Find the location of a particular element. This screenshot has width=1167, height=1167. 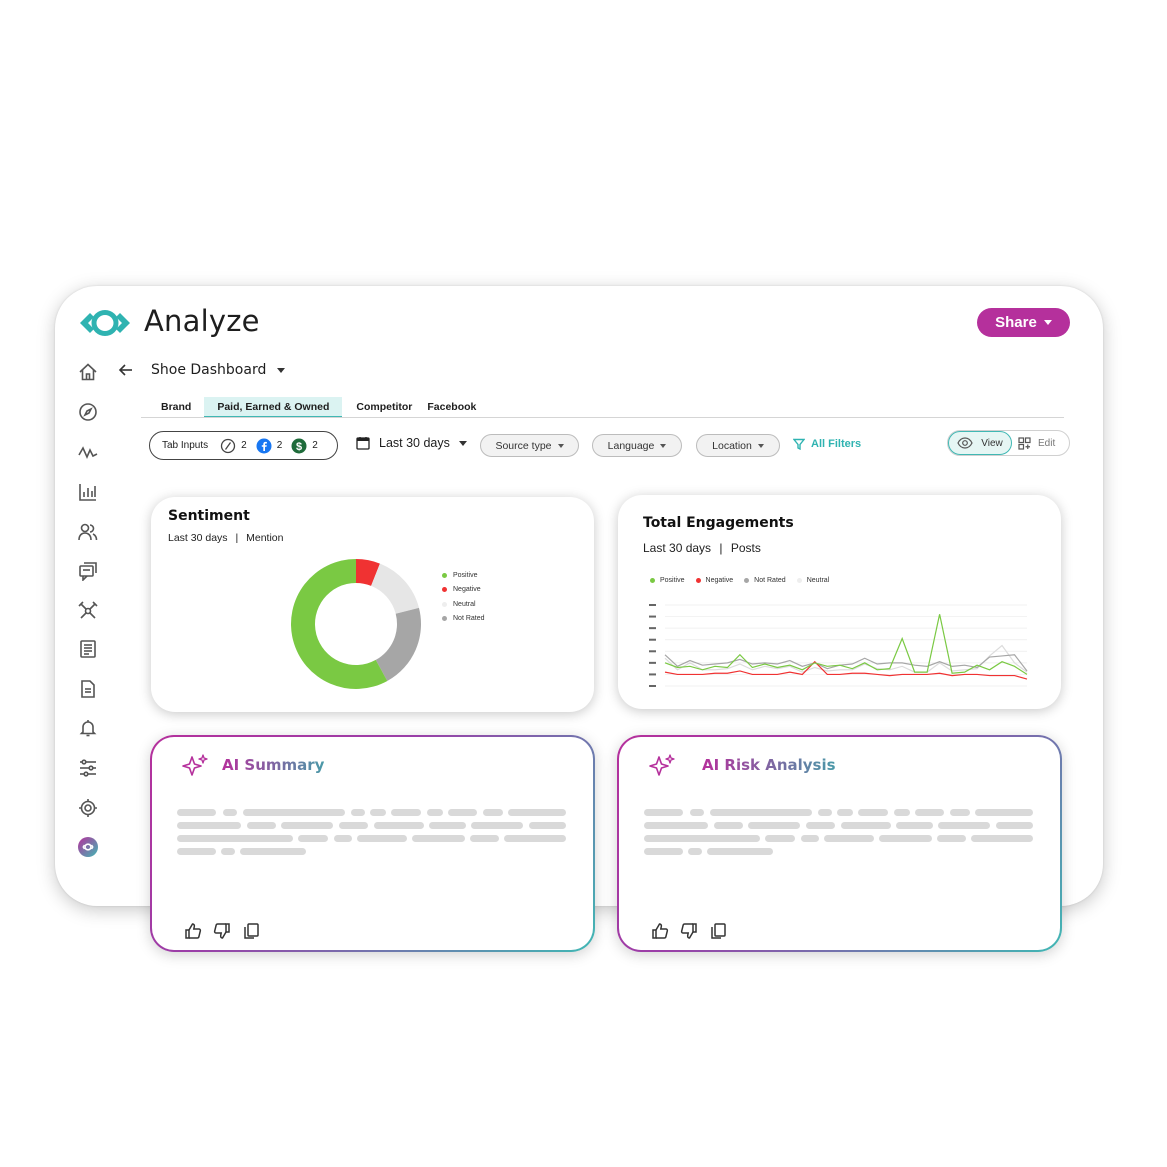

compass-icon is located at coordinates (88, 412).